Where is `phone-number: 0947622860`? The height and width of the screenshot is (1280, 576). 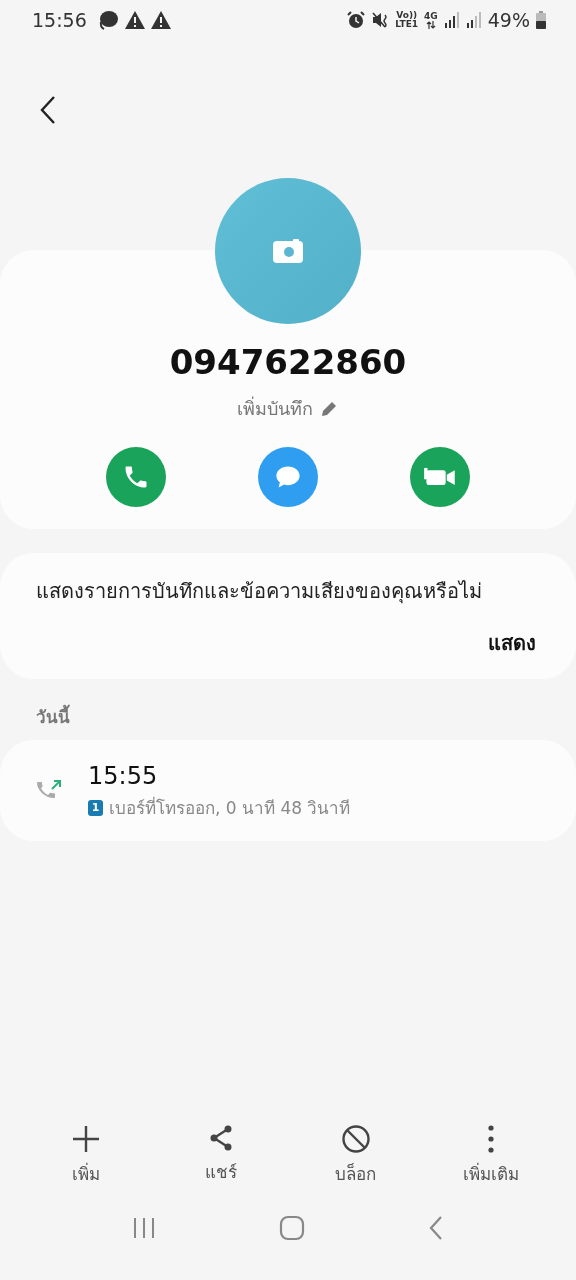 phone-number: 0947622860 is located at coordinates (288, 362).